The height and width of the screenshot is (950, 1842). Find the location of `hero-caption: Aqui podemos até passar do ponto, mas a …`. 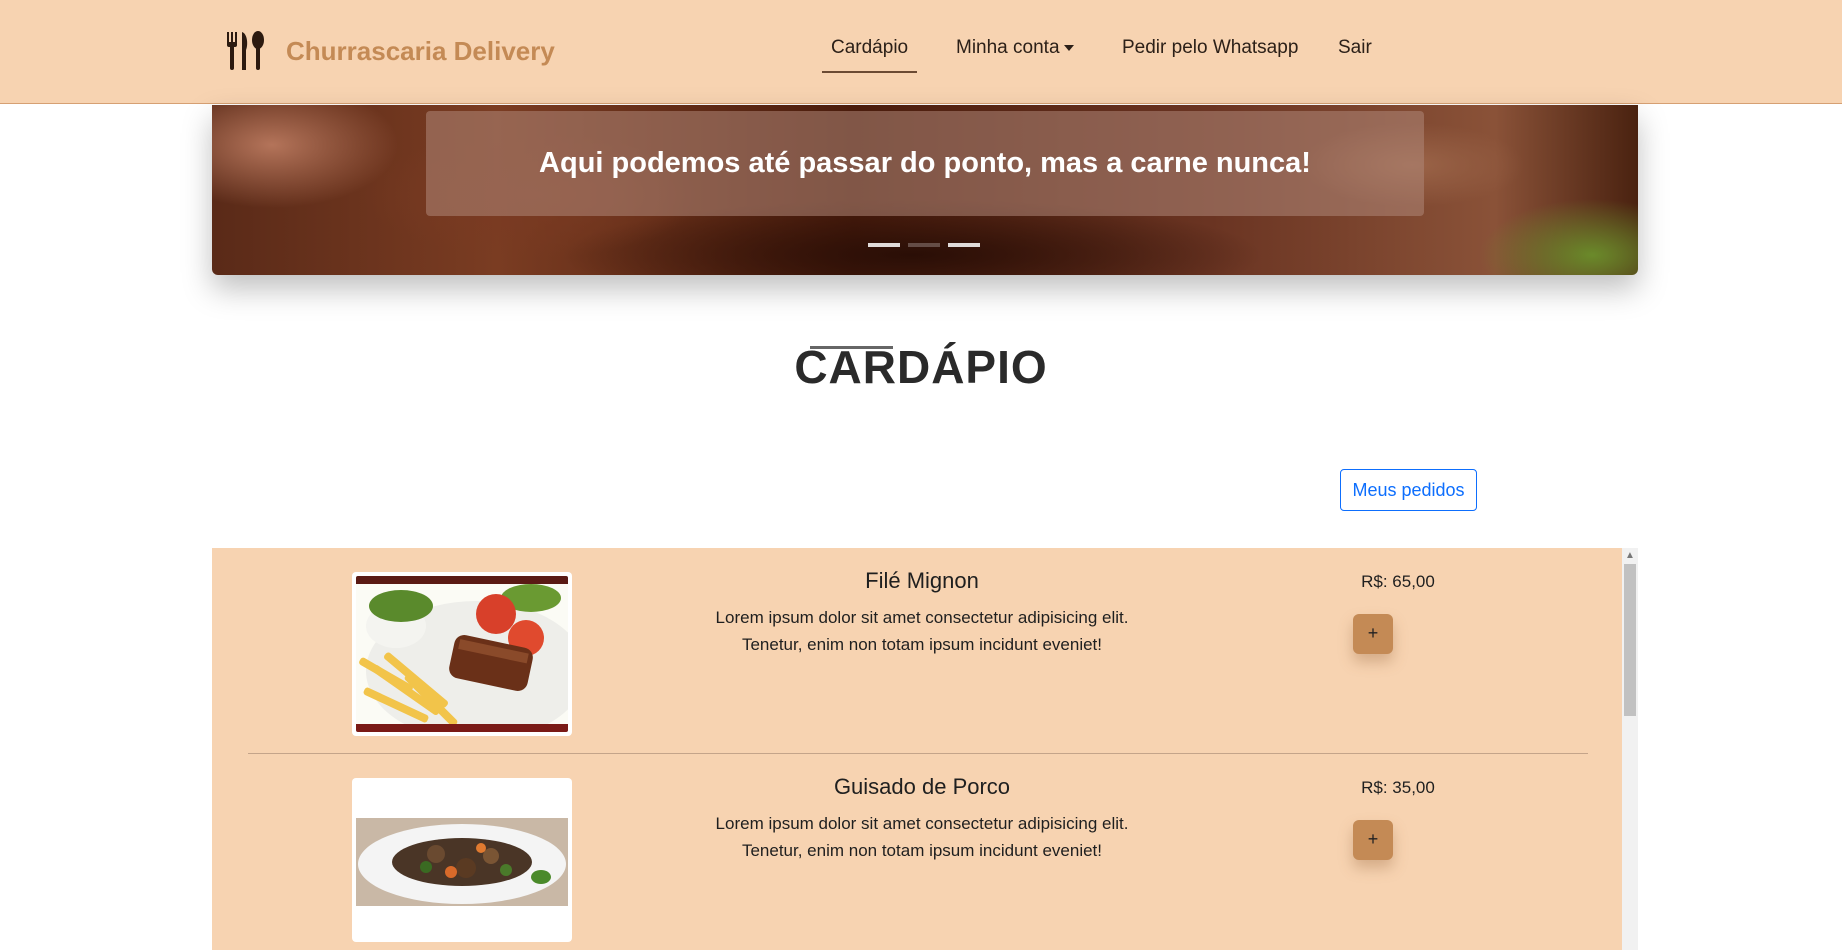

hero-caption: Aqui podemos até passar do ponto, mas a … is located at coordinates (925, 163).